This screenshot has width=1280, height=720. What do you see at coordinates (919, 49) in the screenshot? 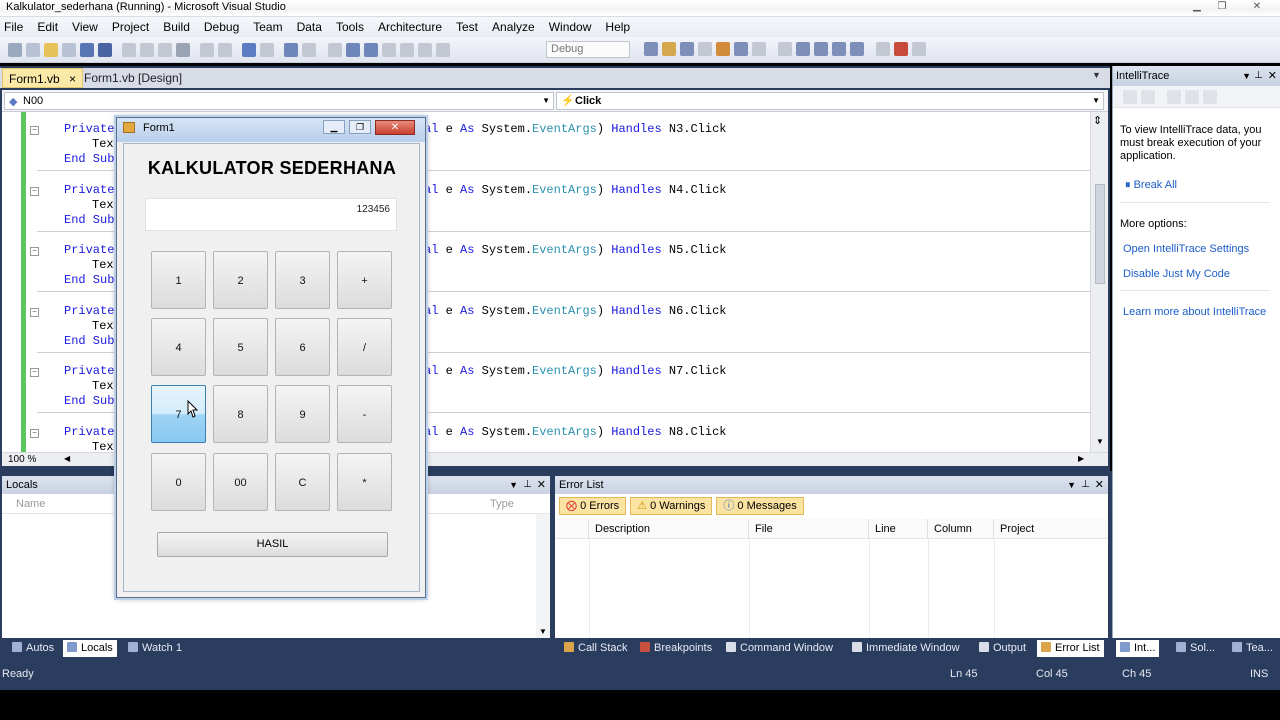
I see `customize-icon` at bounding box center [919, 49].